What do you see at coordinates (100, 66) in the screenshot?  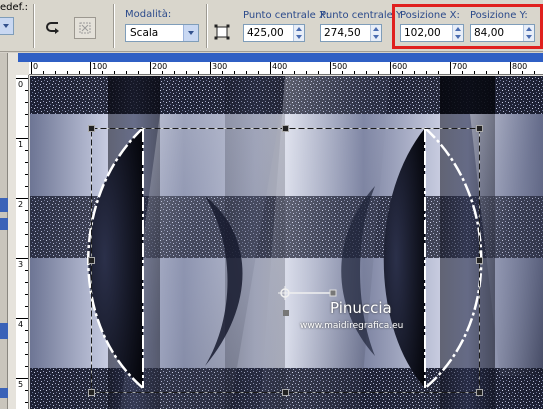 I see `hruler-label-100: 100` at bounding box center [100, 66].